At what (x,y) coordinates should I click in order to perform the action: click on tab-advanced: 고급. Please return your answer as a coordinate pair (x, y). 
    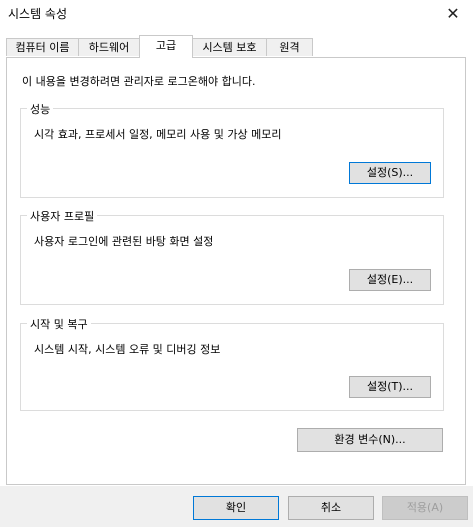
    Looking at the image, I should click on (166, 46).